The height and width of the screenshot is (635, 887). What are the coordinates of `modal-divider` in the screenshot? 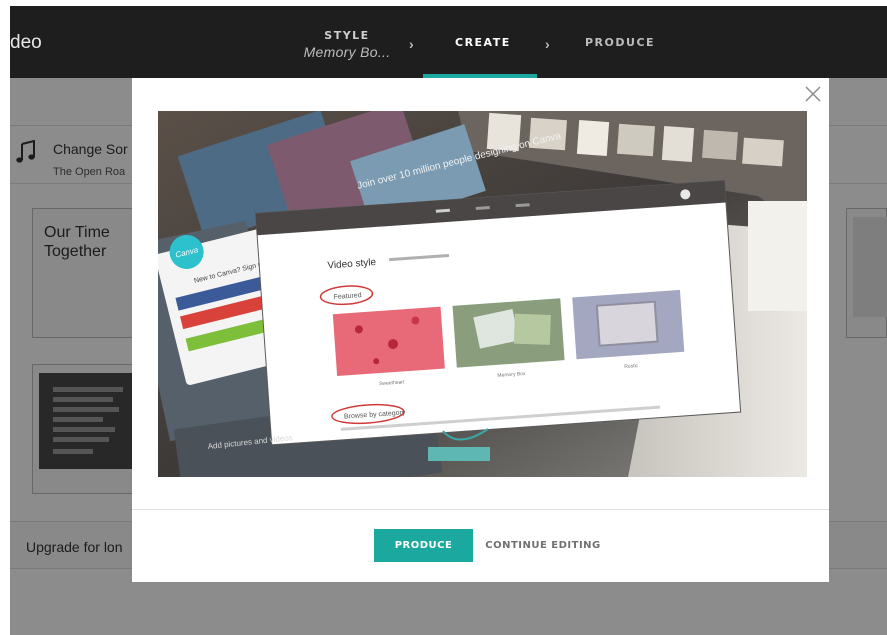 It's located at (480, 509).